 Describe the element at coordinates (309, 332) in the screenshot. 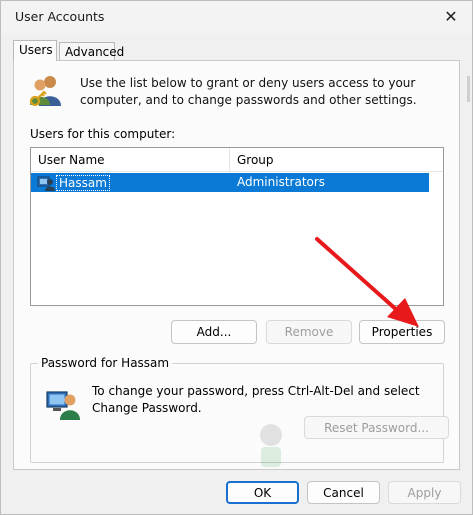

I see `remove-button: Remove` at that location.